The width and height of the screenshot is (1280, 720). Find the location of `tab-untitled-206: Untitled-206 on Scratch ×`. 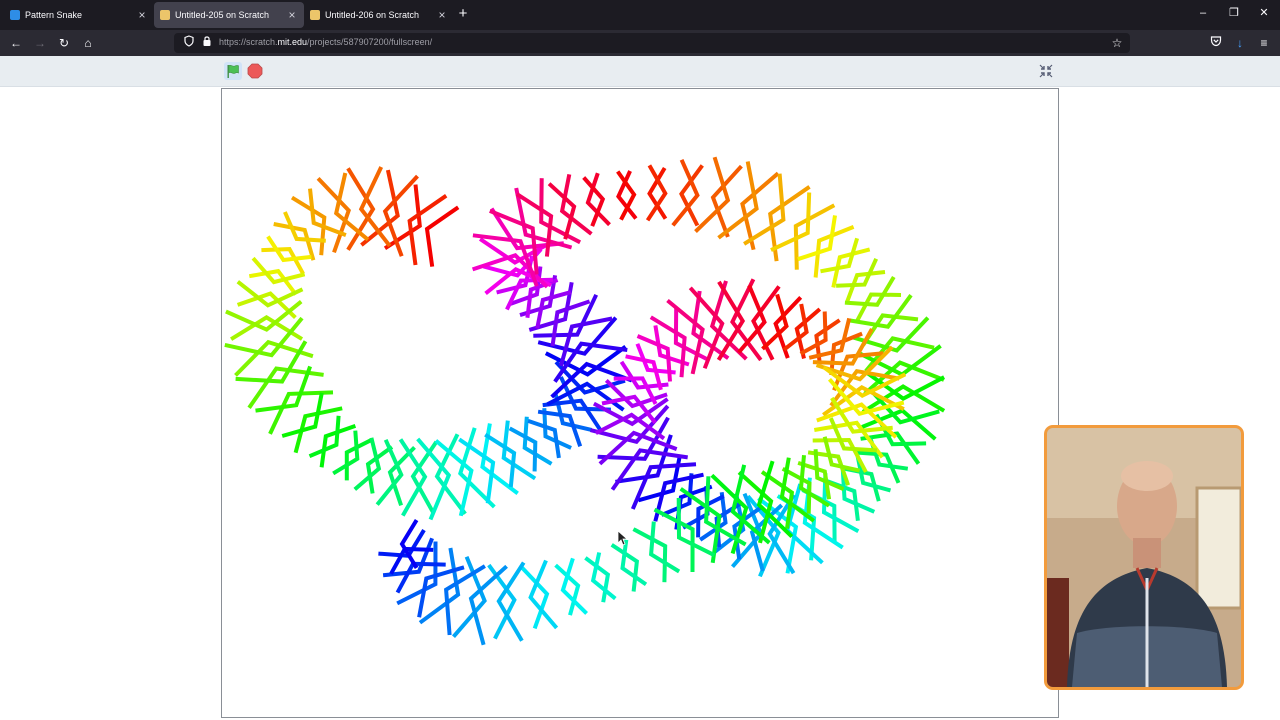

tab-untitled-206: Untitled-206 on Scratch × is located at coordinates (379, 15).